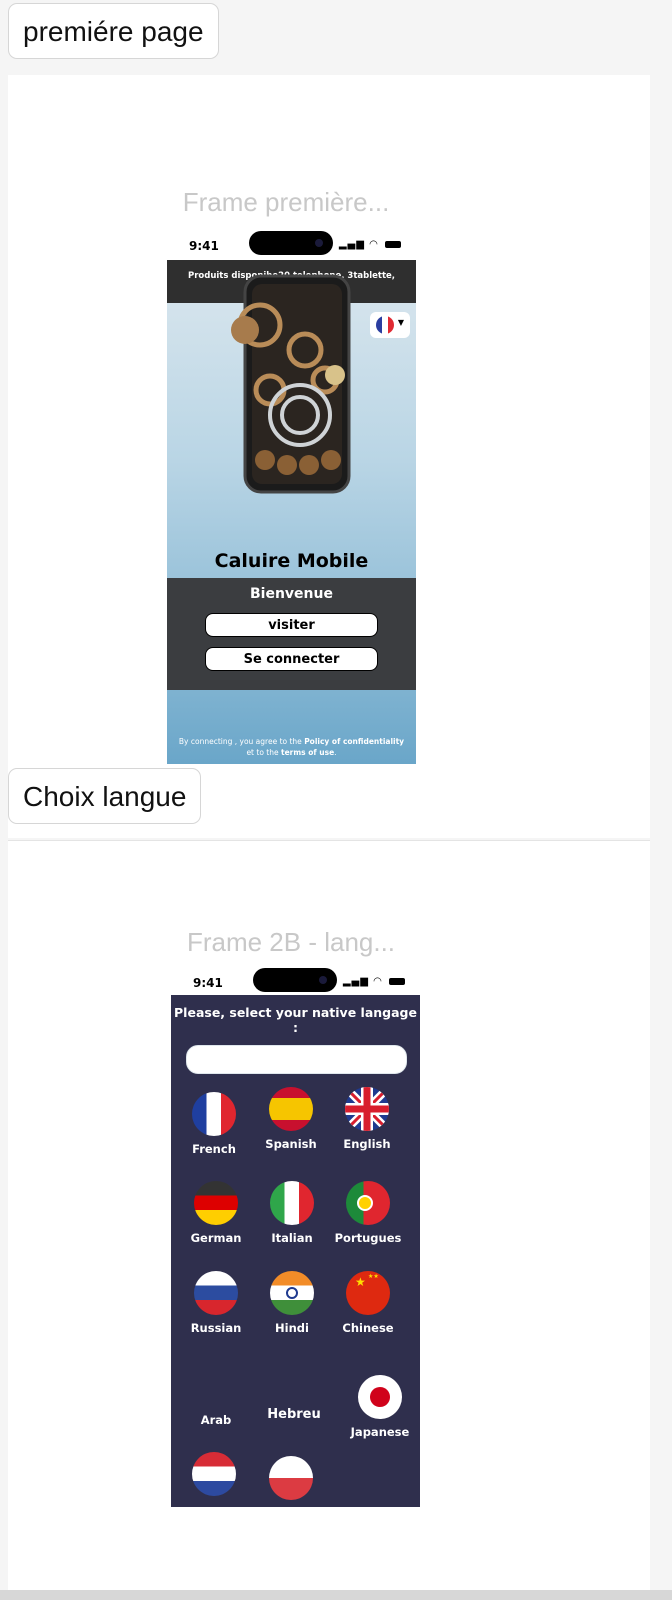 This screenshot has height=1600, width=672. What do you see at coordinates (354, 741) in the screenshot?
I see `privacy-policy-link: Policy of confidentiality` at bounding box center [354, 741].